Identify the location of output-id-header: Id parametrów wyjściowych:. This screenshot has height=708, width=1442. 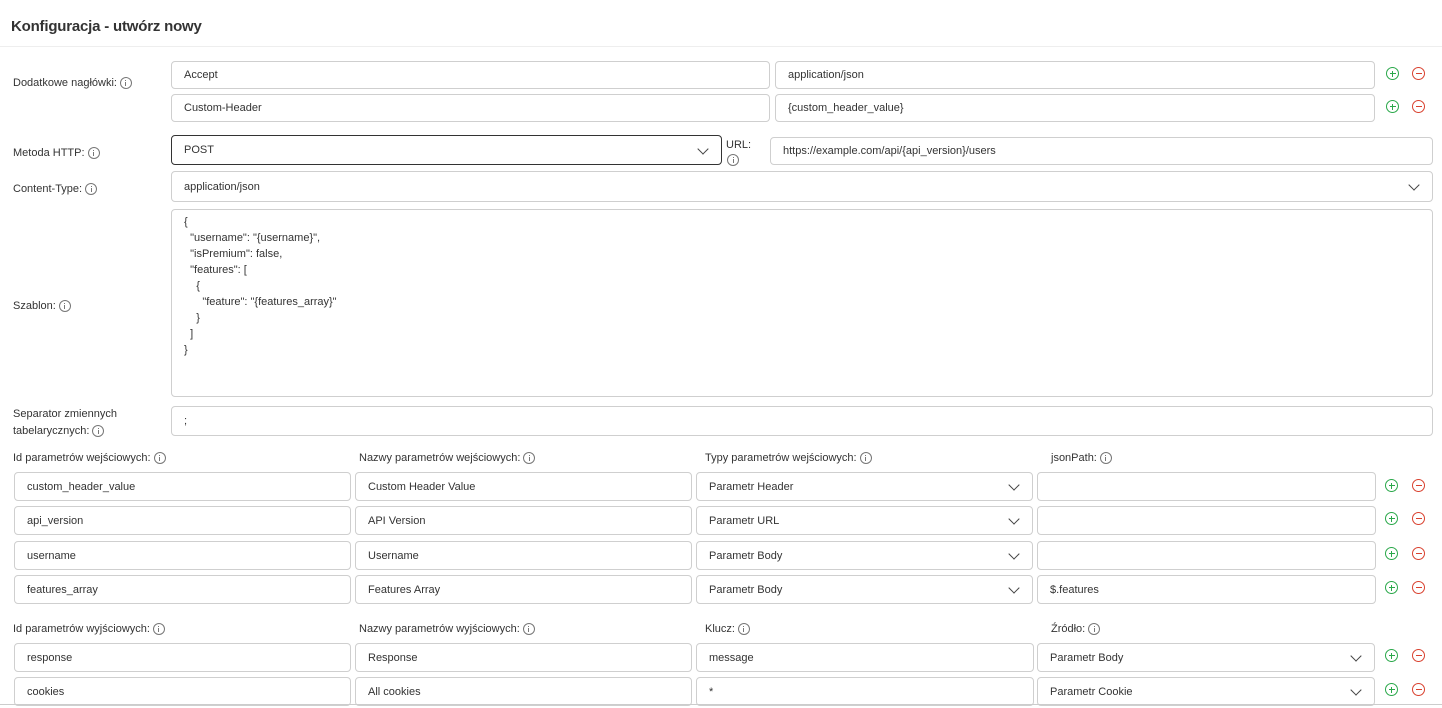
(89, 629).